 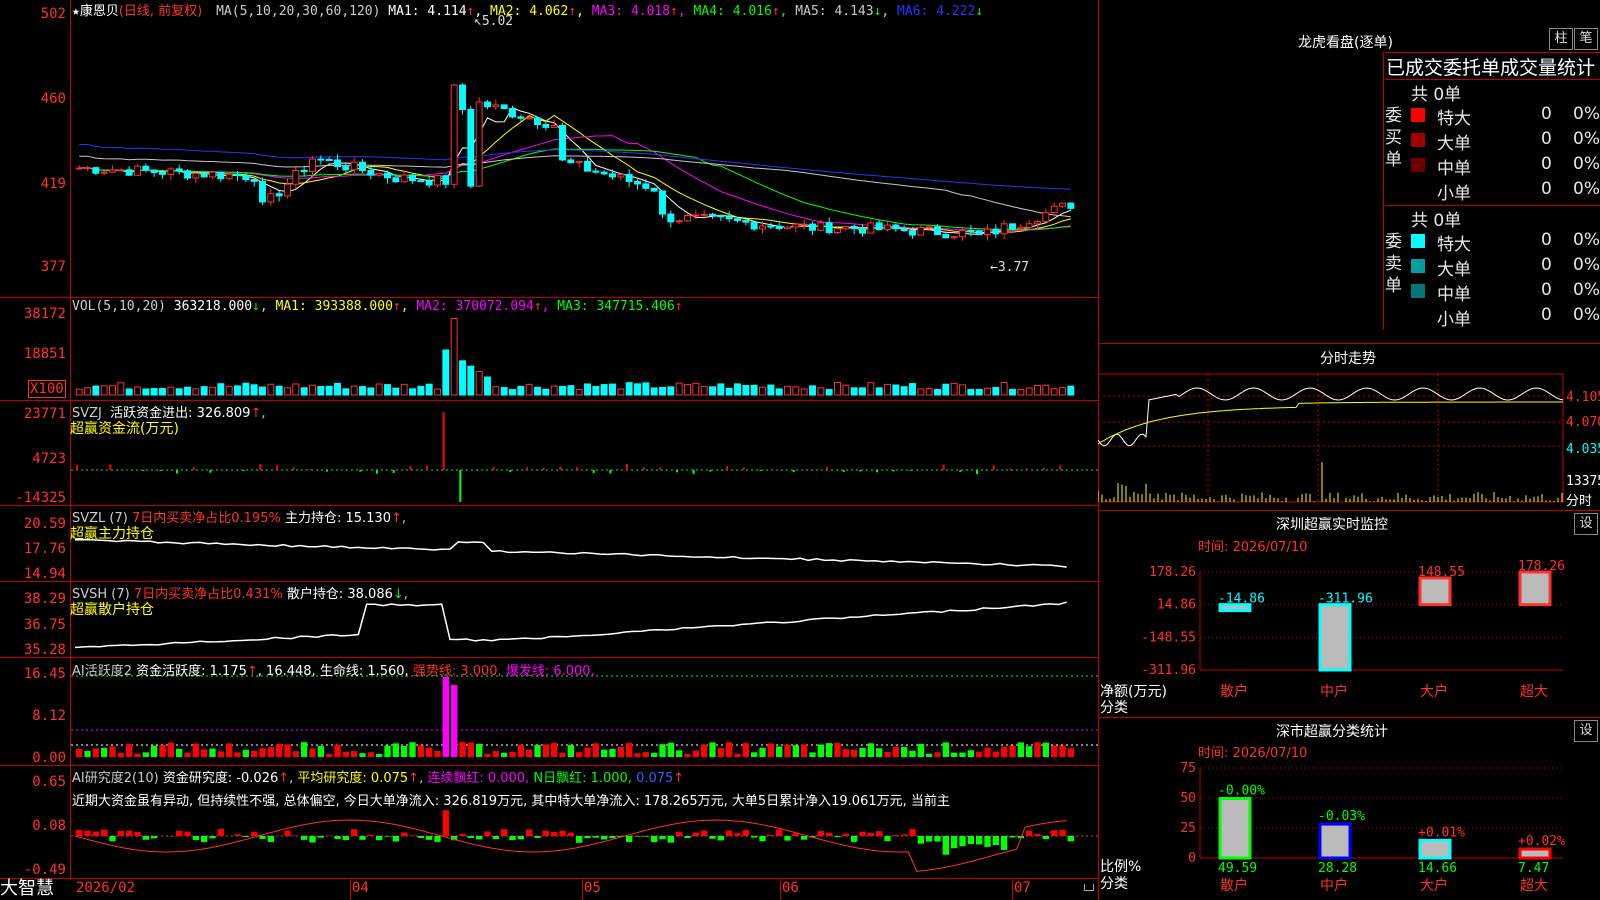 I want to click on vol-label: VOL(5,10,20), so click(x=119, y=306).